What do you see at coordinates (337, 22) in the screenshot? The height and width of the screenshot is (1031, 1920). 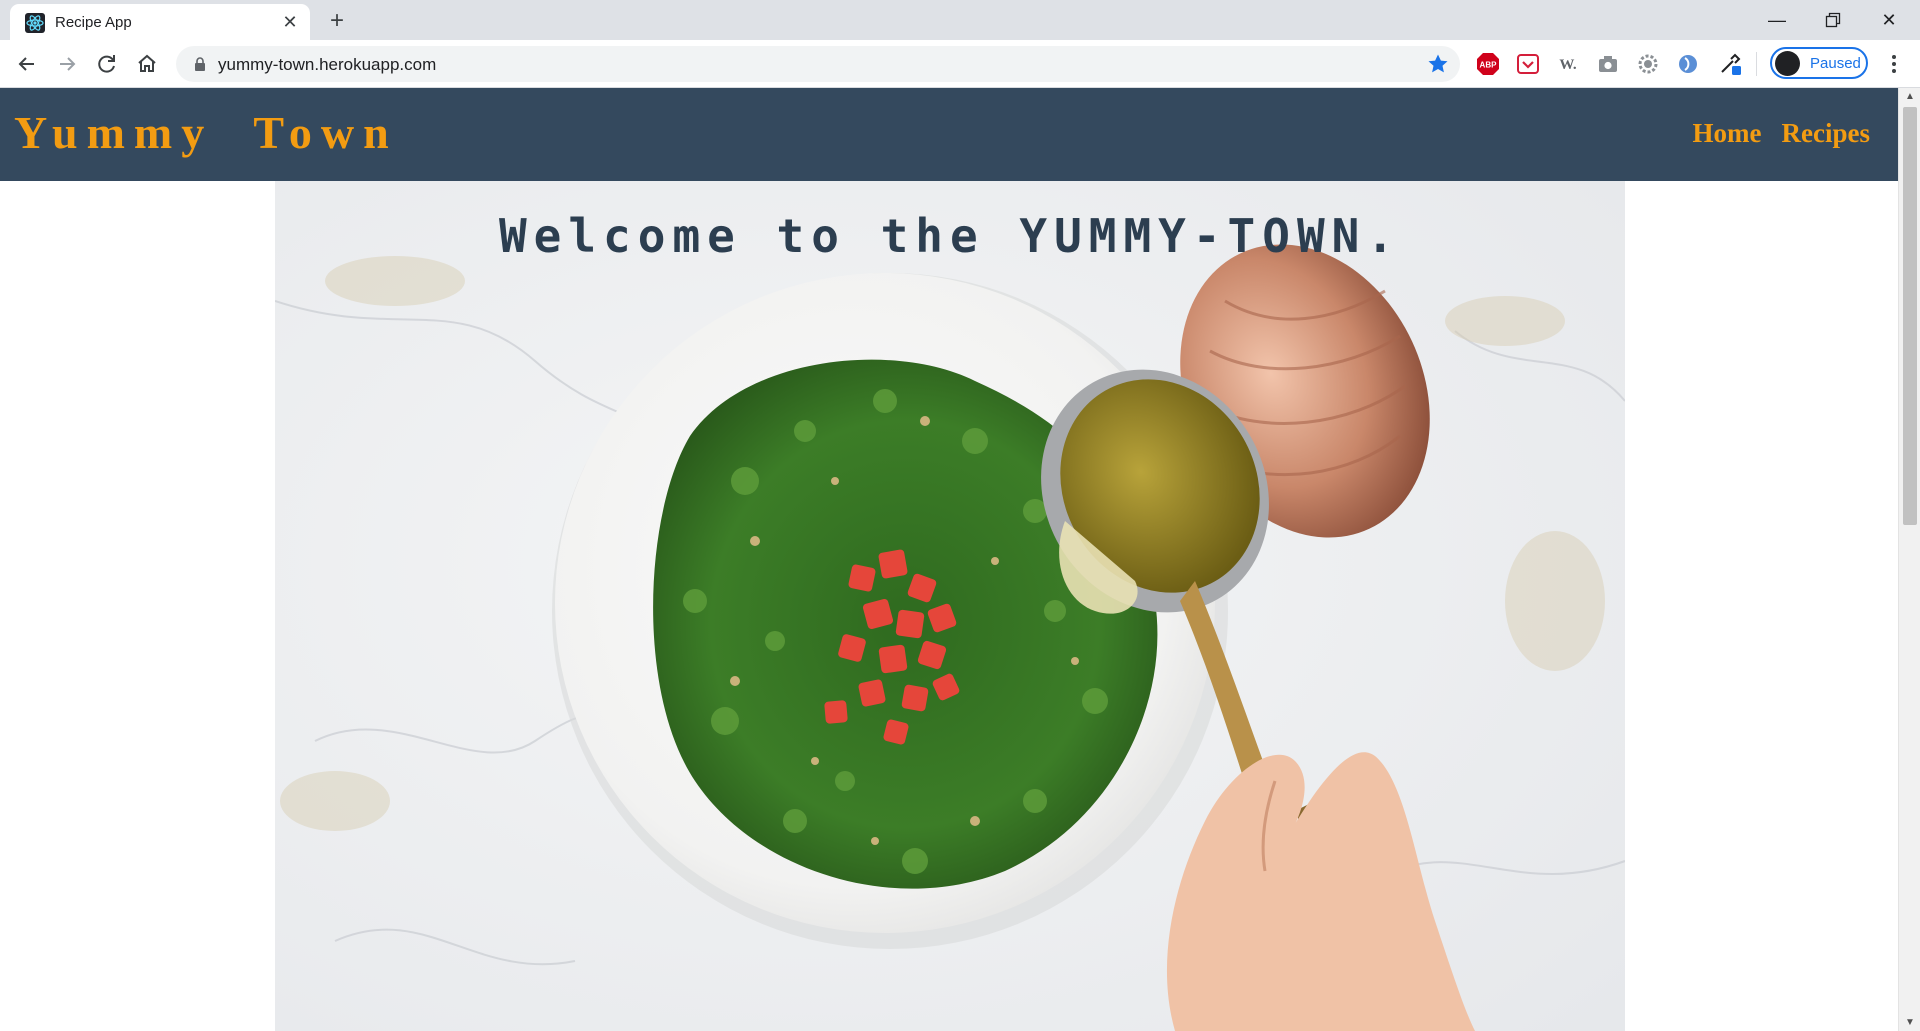 I see `new-tab-button: +` at bounding box center [337, 22].